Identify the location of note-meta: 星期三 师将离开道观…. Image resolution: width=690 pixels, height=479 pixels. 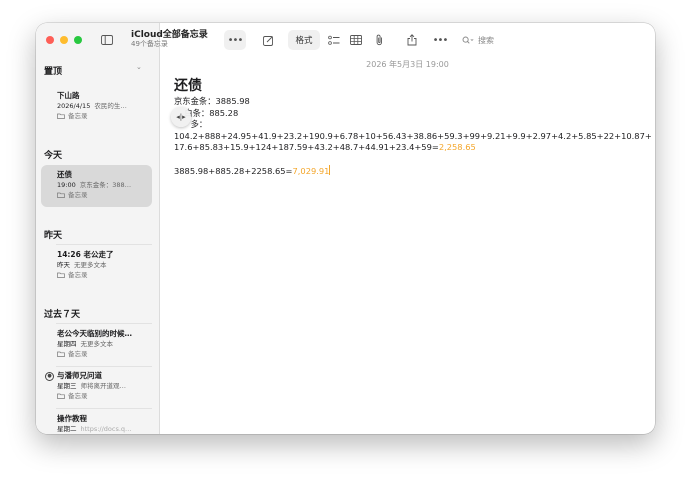
(105, 386).